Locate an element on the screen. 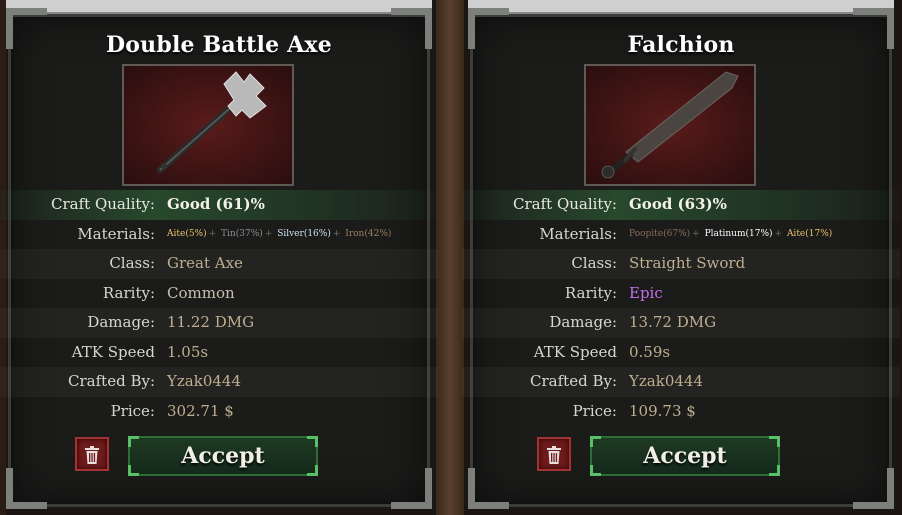 Image resolution: width=902 pixels, height=515 pixels. damage-value: 11.22 DMG is located at coordinates (211, 322).